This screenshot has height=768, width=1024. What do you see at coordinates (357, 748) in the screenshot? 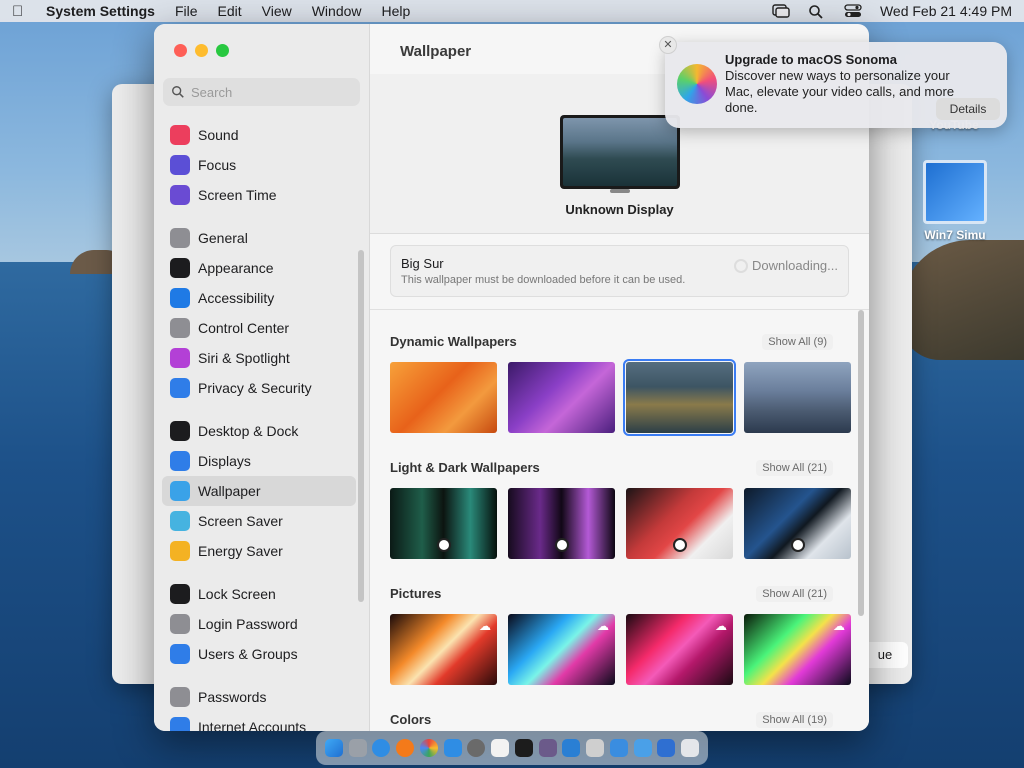
I see `launchpad-icon` at bounding box center [357, 748].